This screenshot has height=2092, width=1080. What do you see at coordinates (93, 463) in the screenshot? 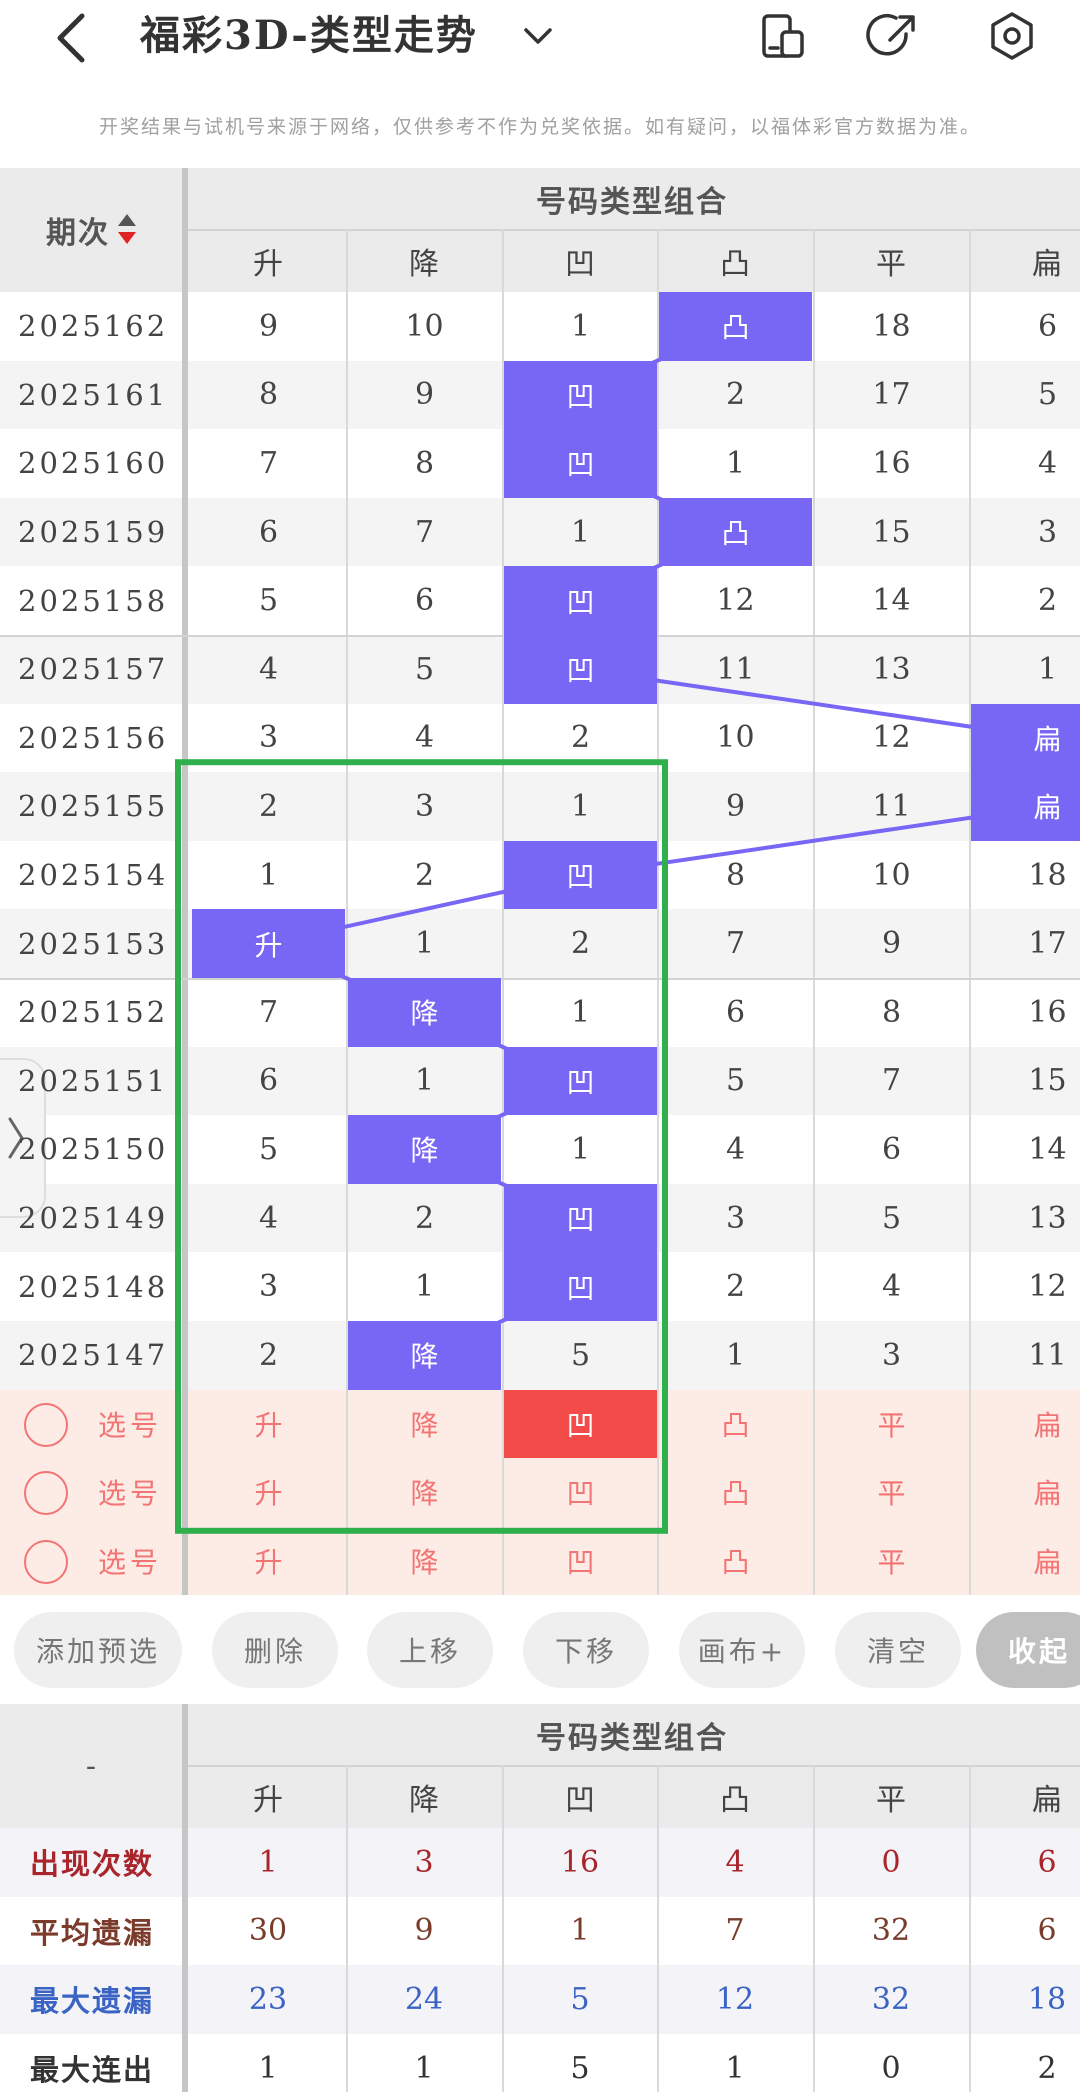
I see `period-cell: 2025160` at bounding box center [93, 463].